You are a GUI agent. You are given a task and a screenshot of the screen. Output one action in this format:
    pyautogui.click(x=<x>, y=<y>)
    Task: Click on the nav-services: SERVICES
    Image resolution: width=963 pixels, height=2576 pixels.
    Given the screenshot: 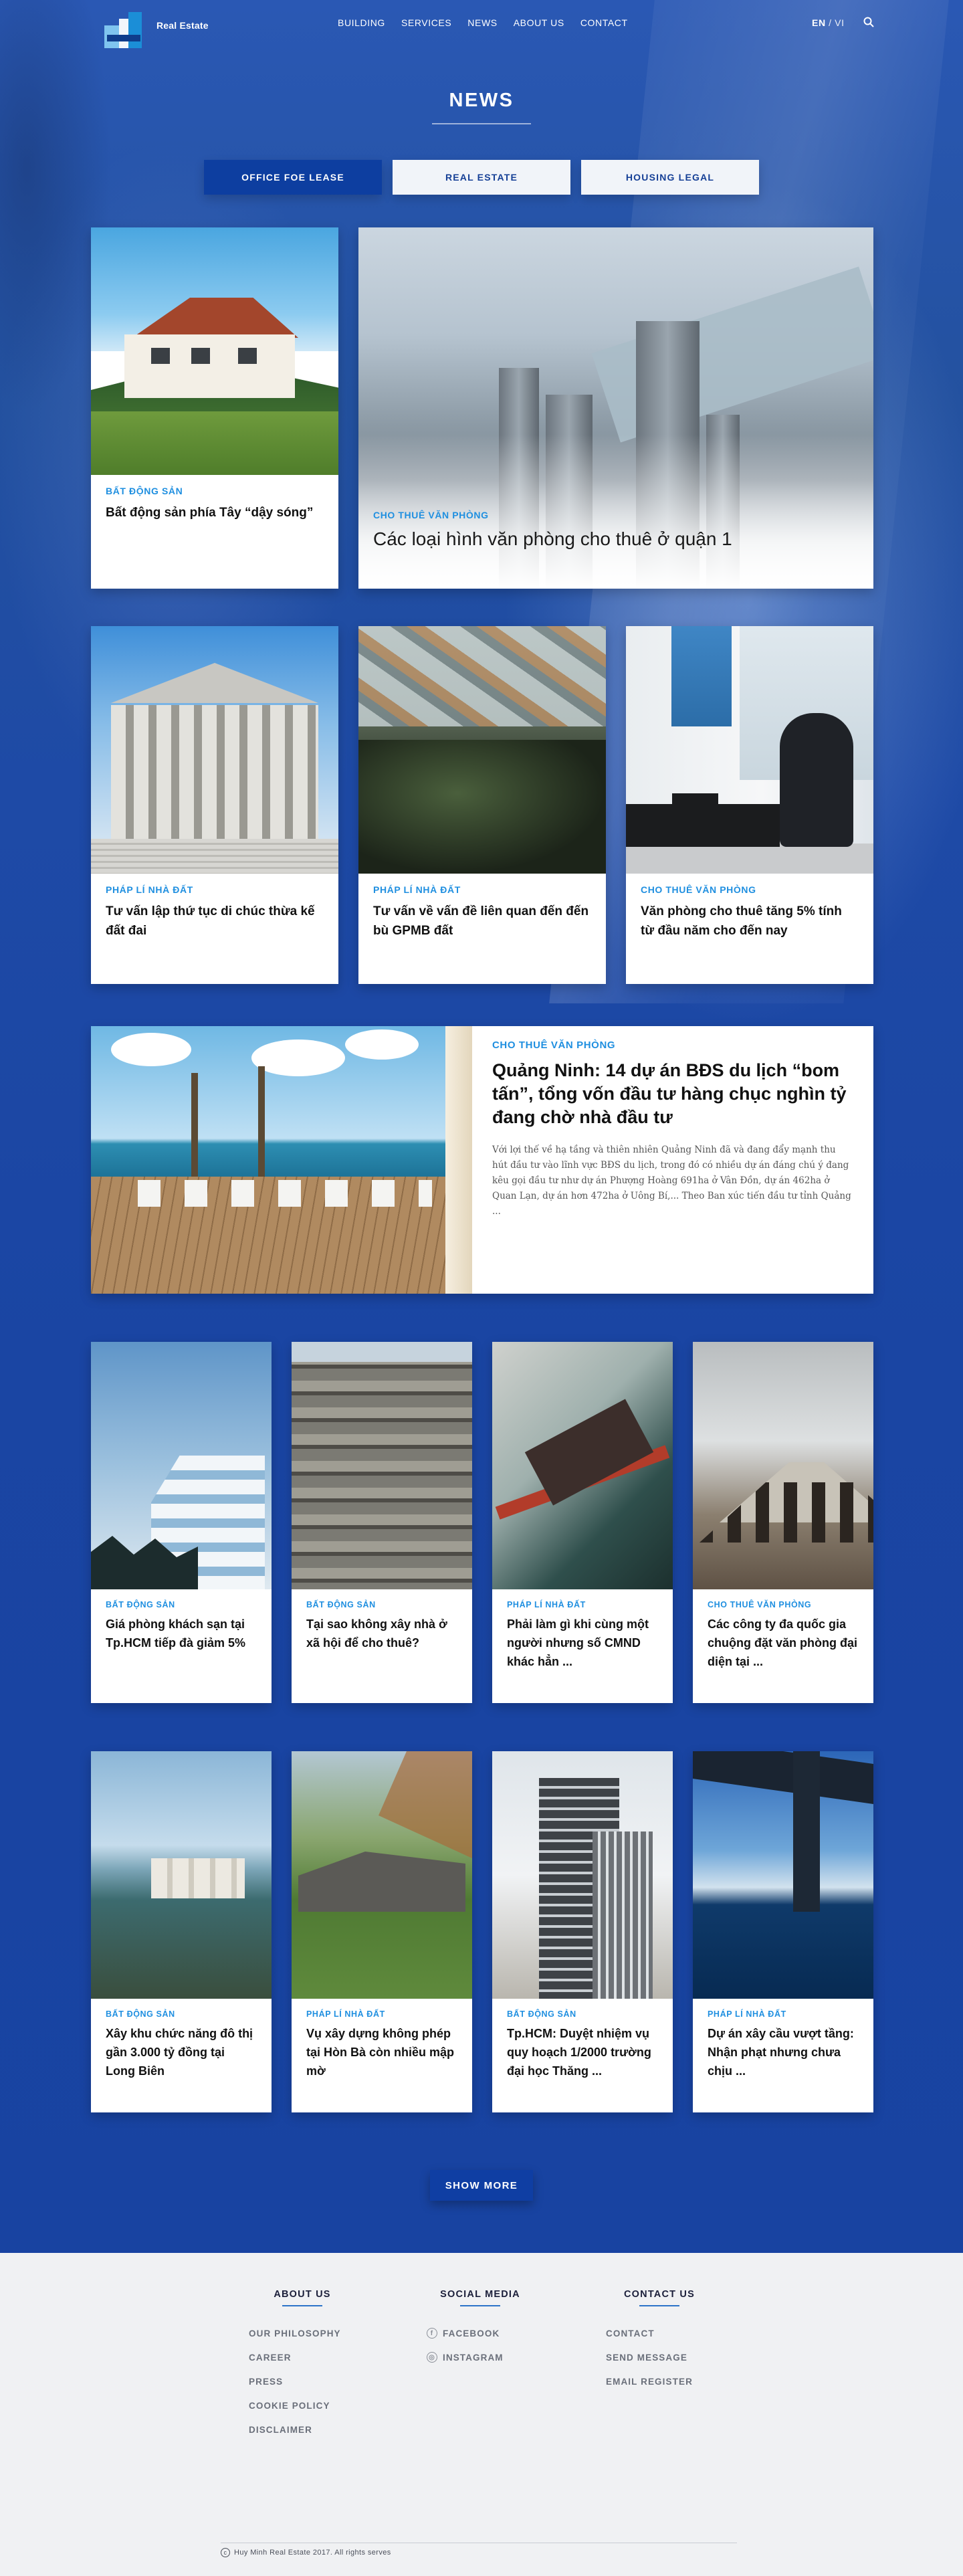 What is the action you would take?
    pyautogui.click(x=426, y=23)
    